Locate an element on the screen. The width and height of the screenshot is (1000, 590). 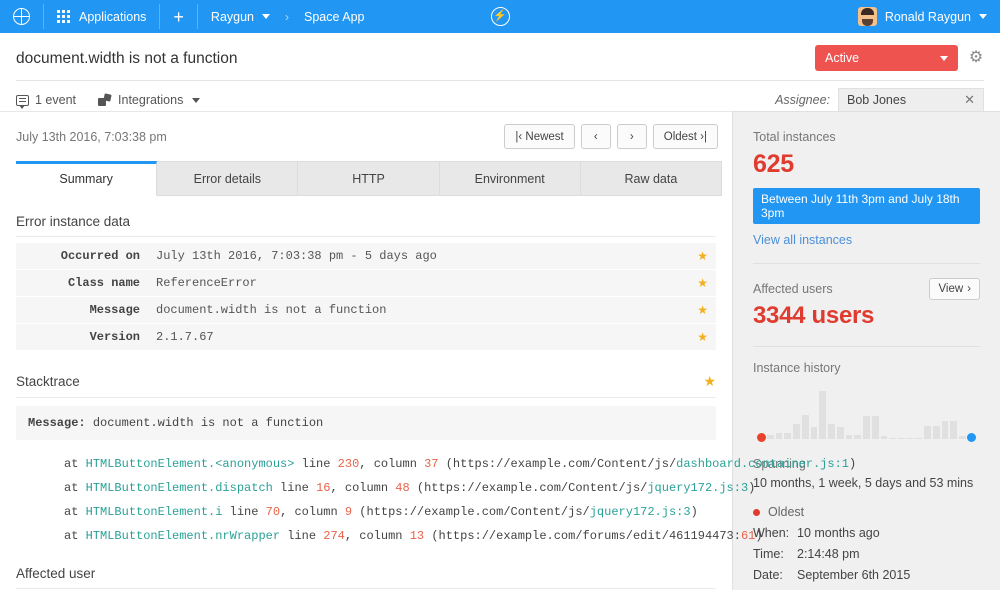
frame-url-suffix: ) is located at coordinates (759, 536).